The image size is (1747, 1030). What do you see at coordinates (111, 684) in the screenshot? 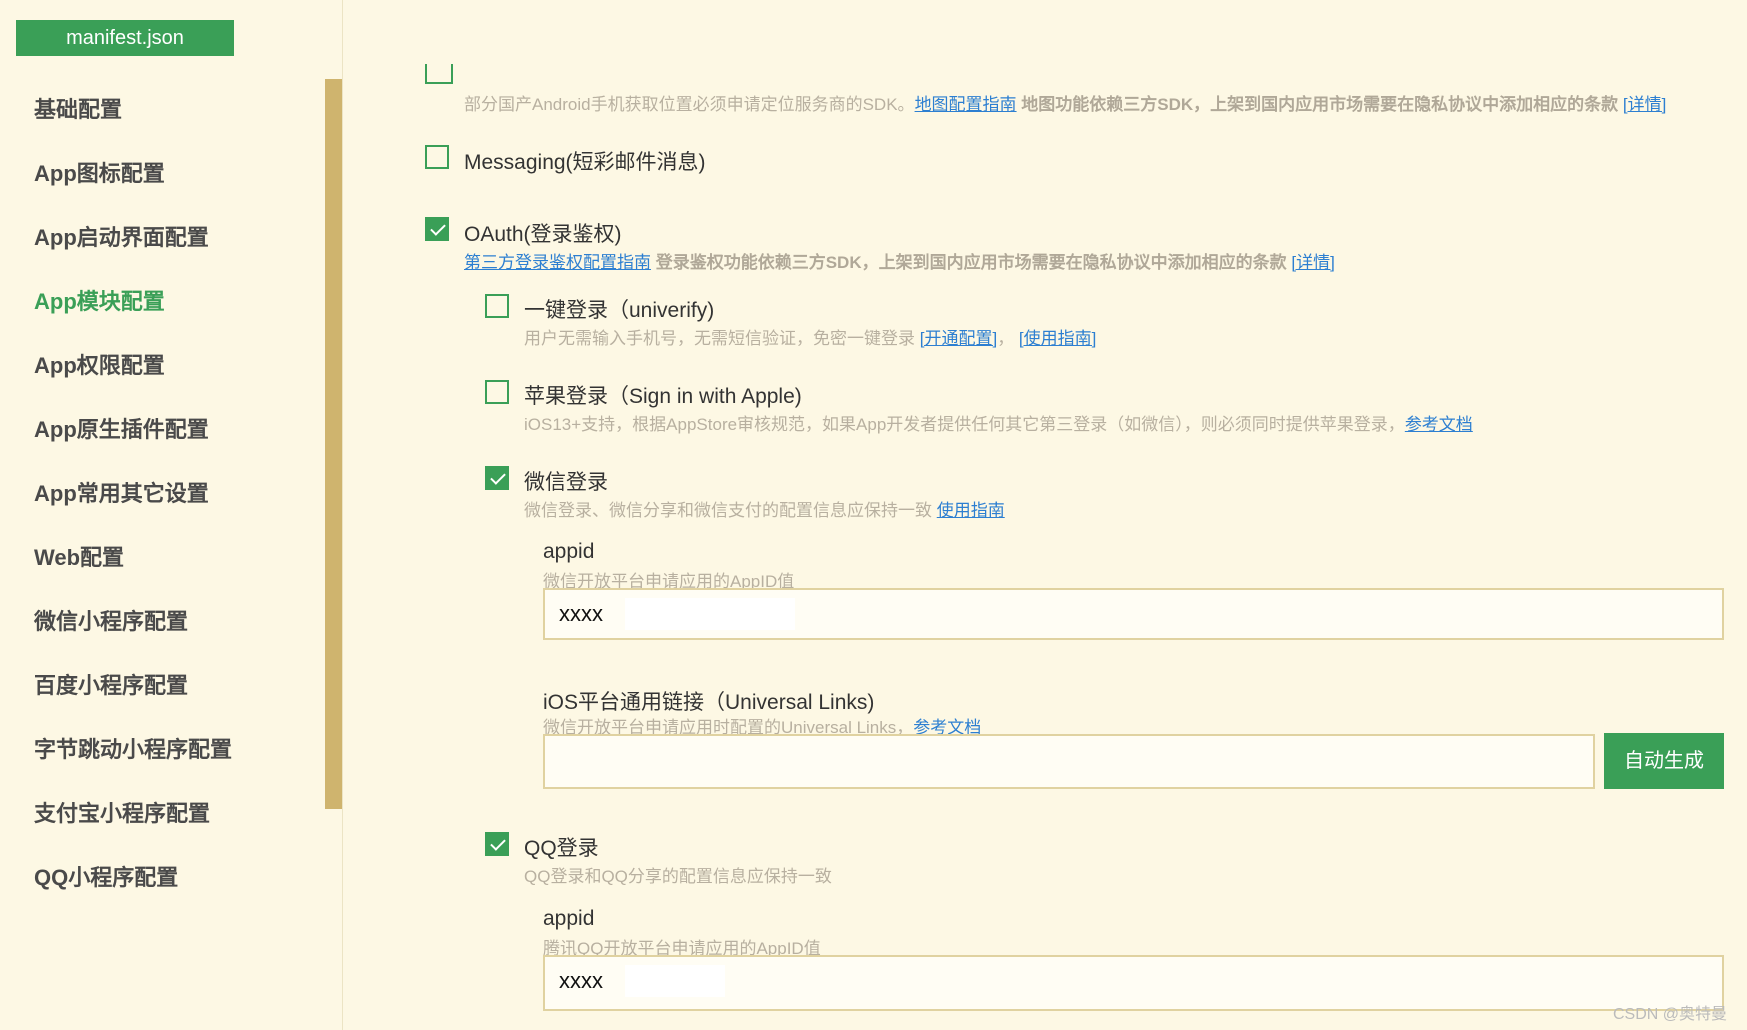
I see `sidebar-item-baidu-mp: 百度小程序配置` at bounding box center [111, 684].